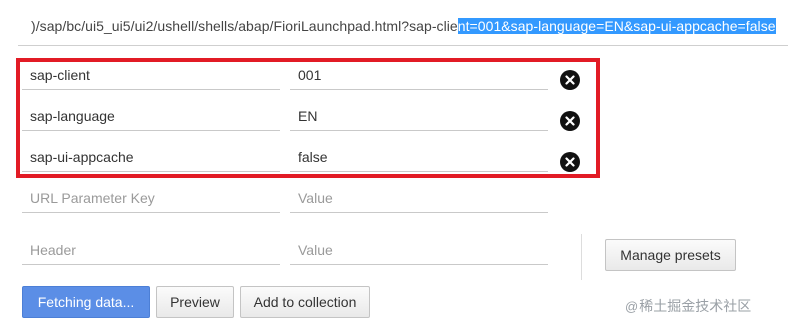 The image size is (792, 324). What do you see at coordinates (151, 157) in the screenshot?
I see `param-key-field: sap-ui-appcache` at bounding box center [151, 157].